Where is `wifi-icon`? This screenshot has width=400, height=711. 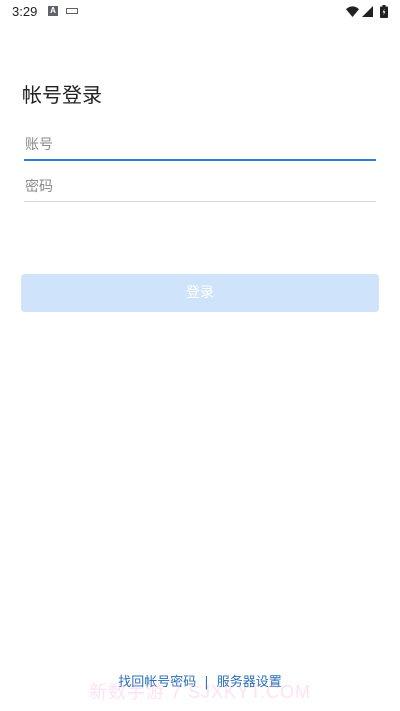 wifi-icon is located at coordinates (352, 11).